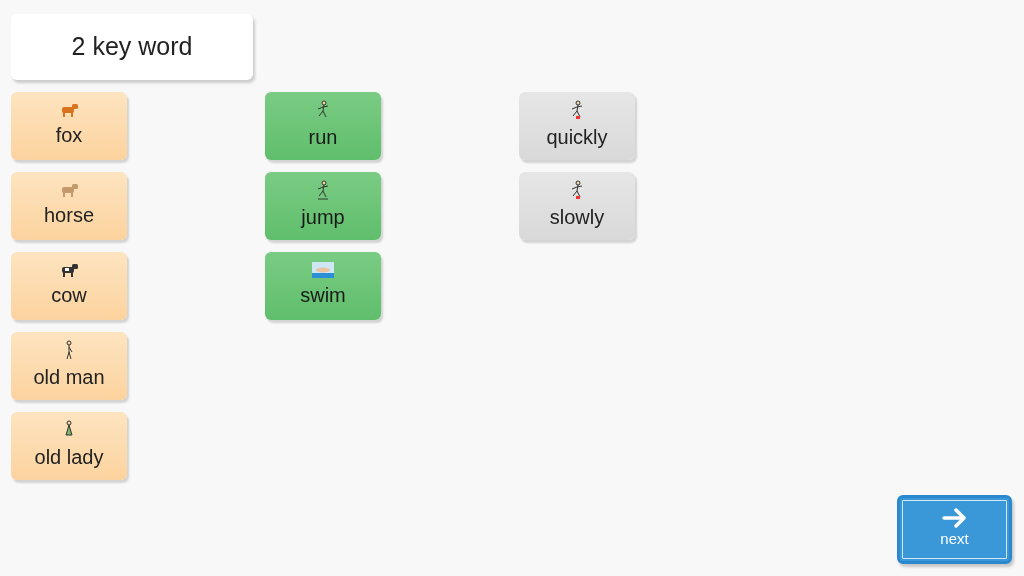 Image resolution: width=1024 pixels, height=576 pixels. I want to click on word-card: old man, so click(69, 366).